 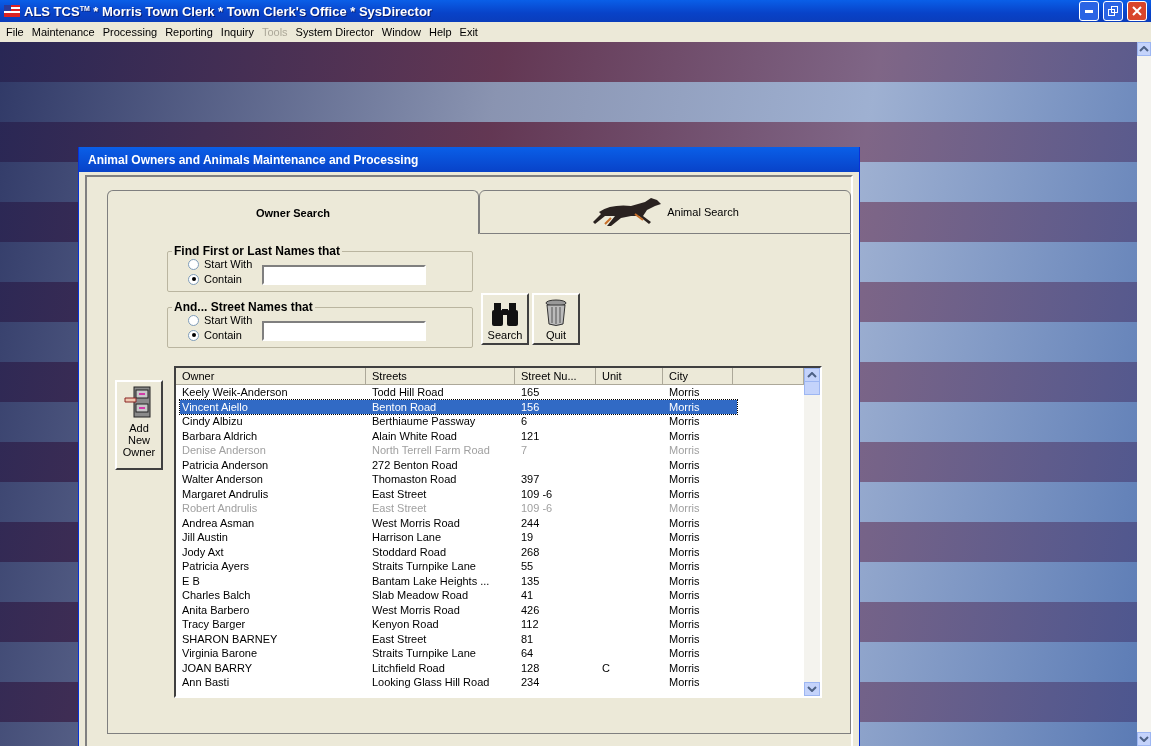 What do you see at coordinates (216, 566) in the screenshot?
I see `table-cell-text: Patricia Ayers` at bounding box center [216, 566].